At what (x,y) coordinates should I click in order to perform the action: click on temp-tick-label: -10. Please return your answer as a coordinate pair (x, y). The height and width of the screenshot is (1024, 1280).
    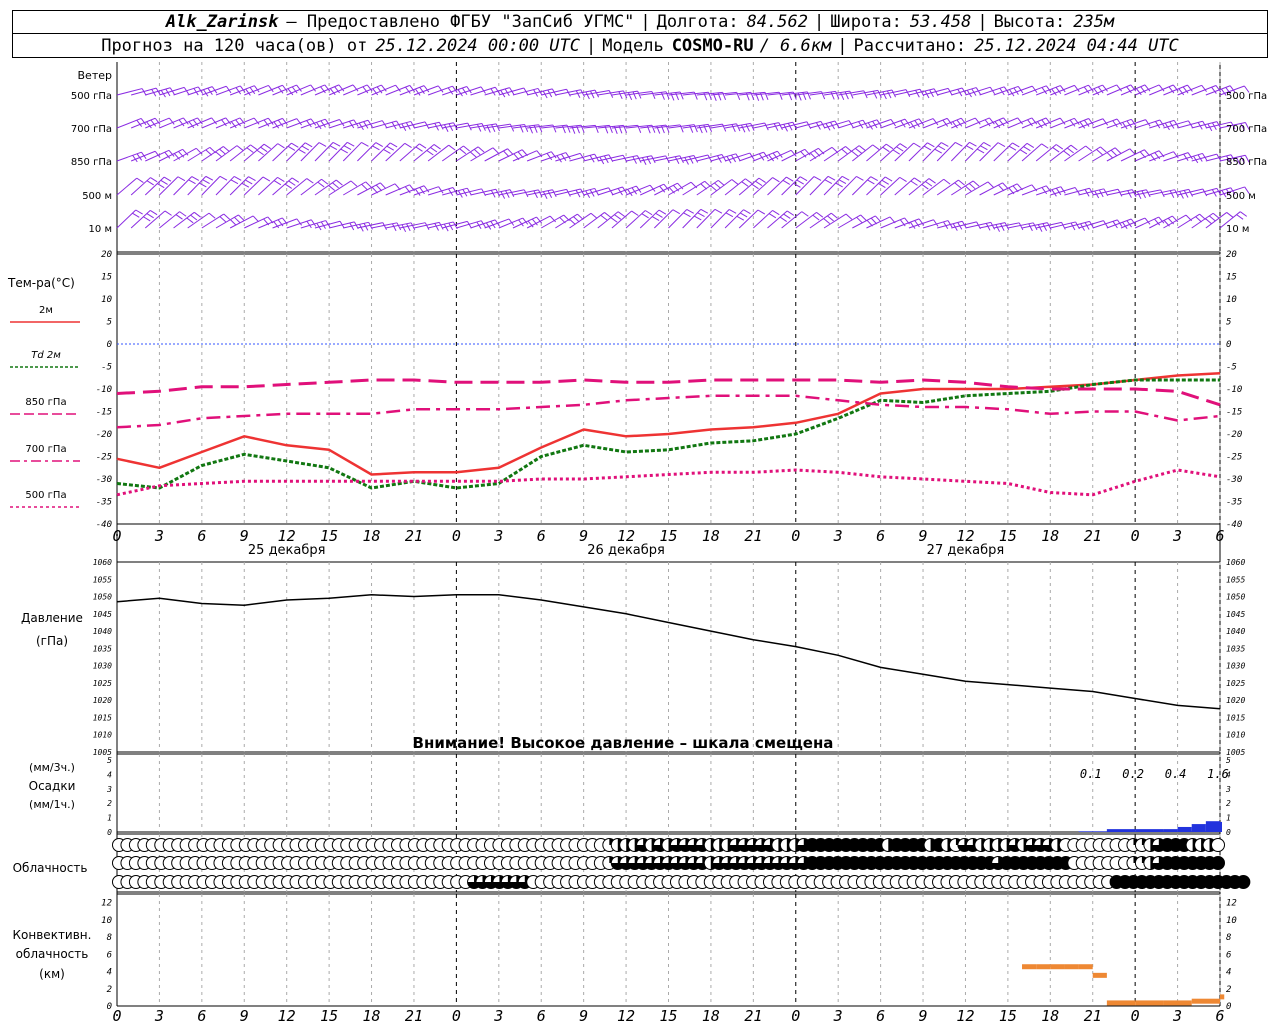
    Looking at the image, I should click on (1234, 390).